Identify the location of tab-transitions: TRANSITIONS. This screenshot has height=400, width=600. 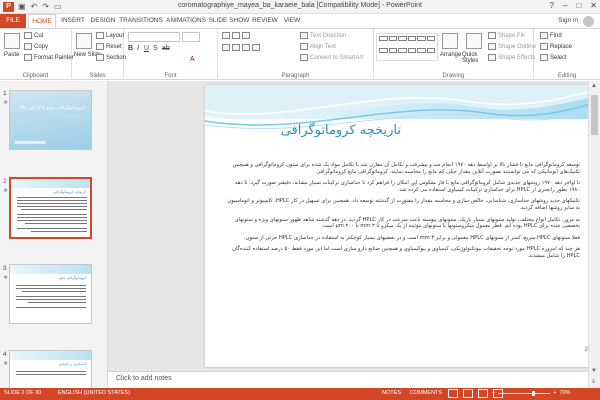
(141, 21).